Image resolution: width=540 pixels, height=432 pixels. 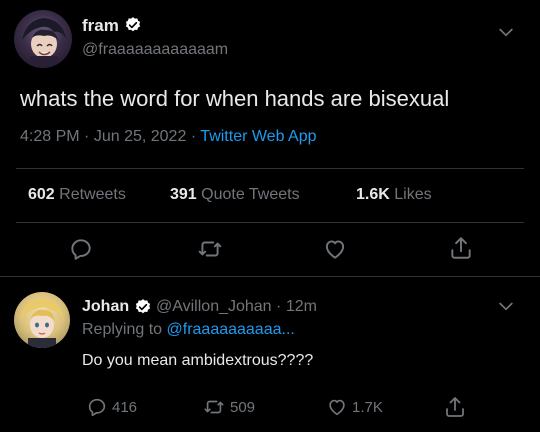 What do you see at coordinates (41, 194) in the screenshot?
I see `retweets-count: 602` at bounding box center [41, 194].